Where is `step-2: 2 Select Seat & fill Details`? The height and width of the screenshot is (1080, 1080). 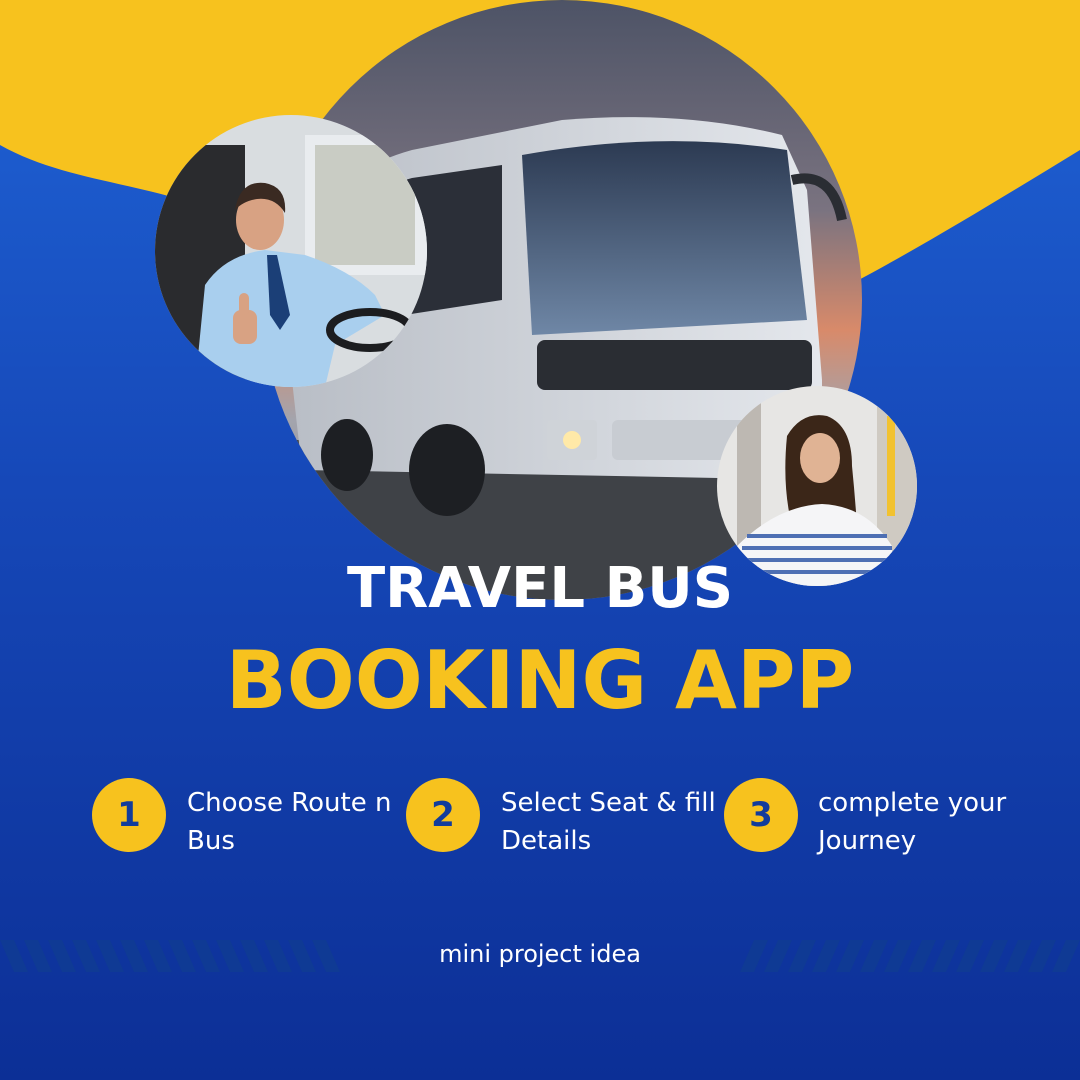
step-2: 2 Select Seat & fill Details is located at coordinates (561, 818).